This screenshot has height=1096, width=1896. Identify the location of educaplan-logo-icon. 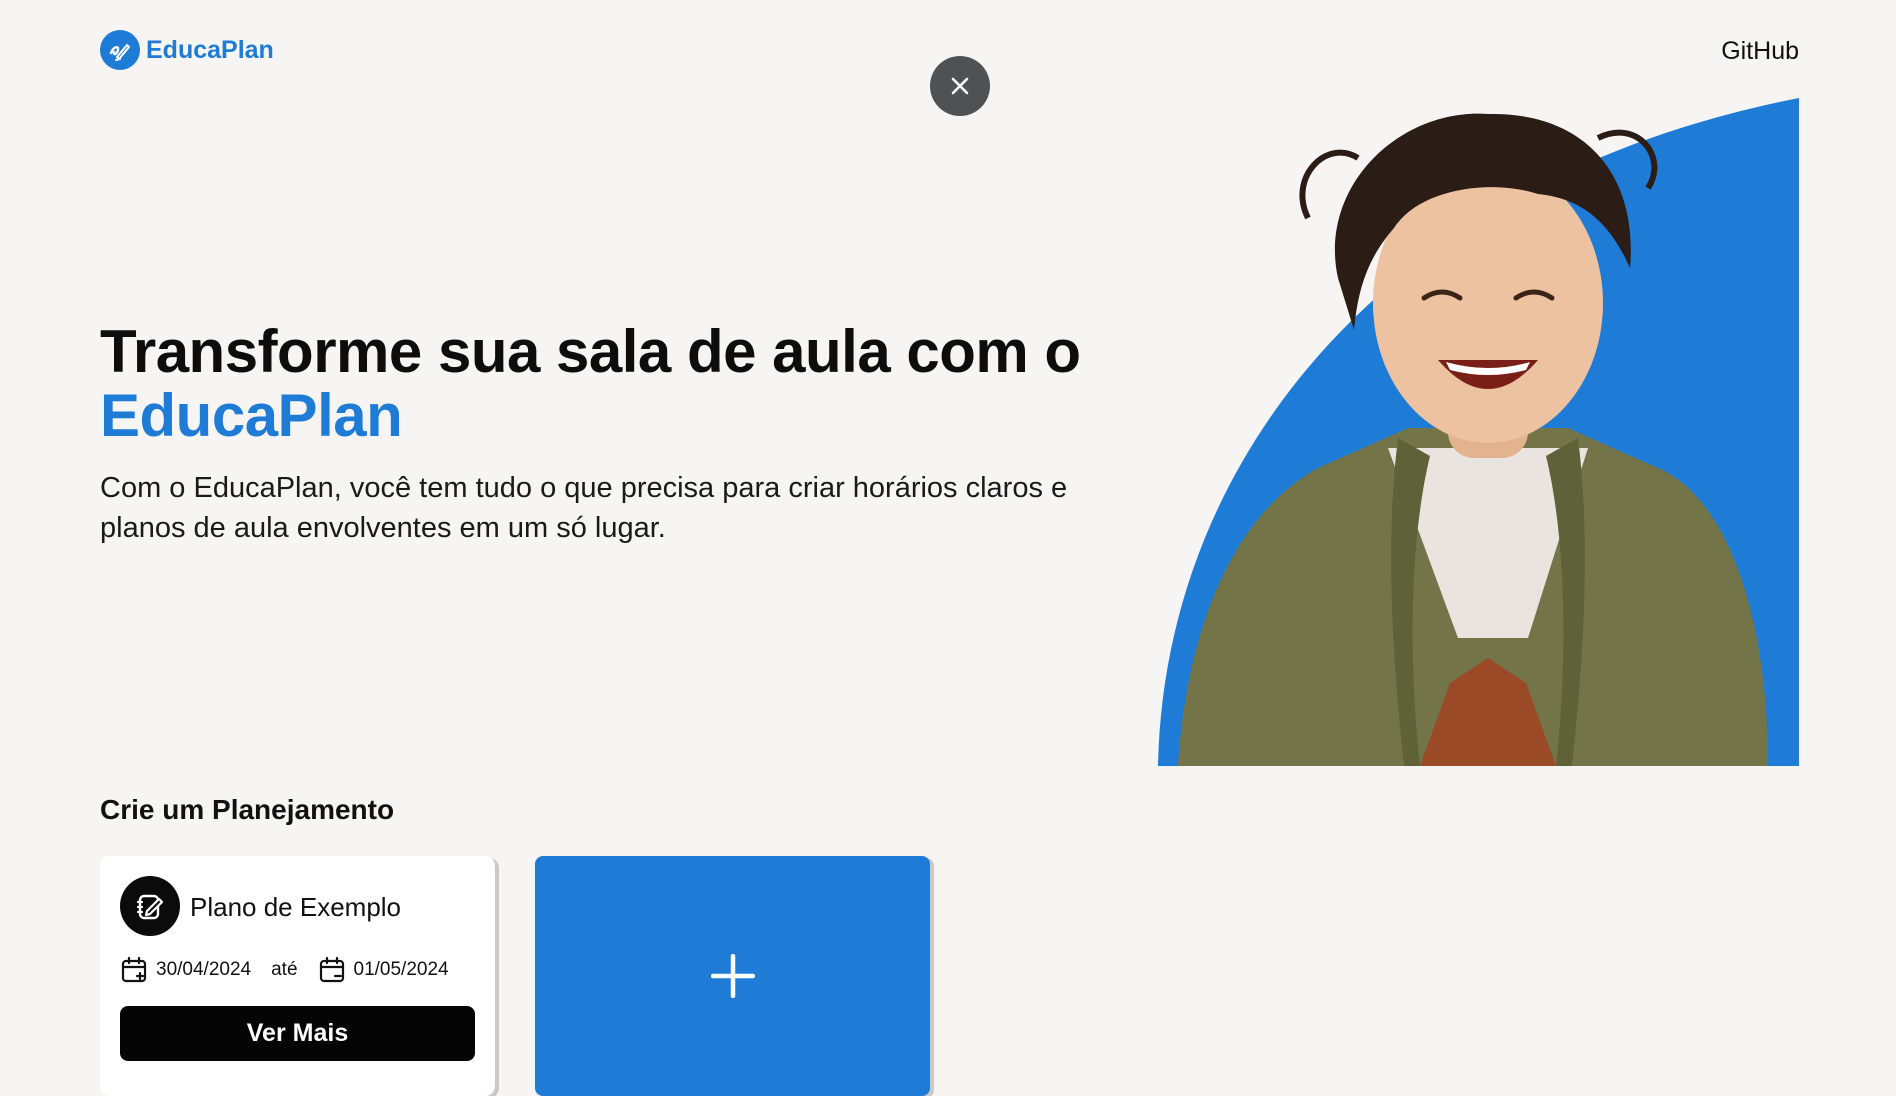
(120, 50).